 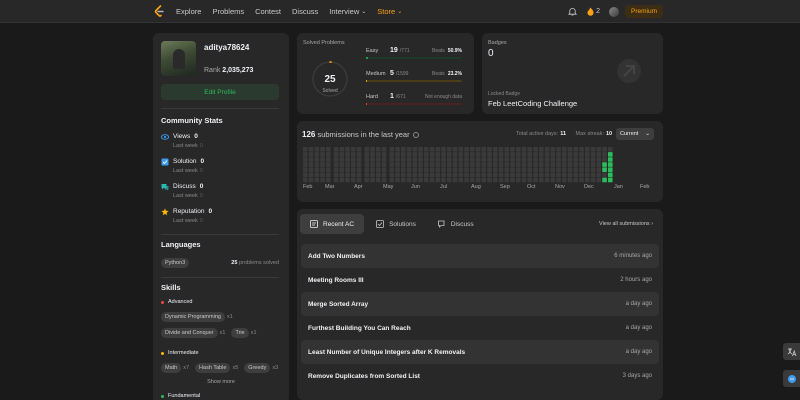 What do you see at coordinates (159, 11) in the screenshot?
I see `leetcode-logo-icon` at bounding box center [159, 11].